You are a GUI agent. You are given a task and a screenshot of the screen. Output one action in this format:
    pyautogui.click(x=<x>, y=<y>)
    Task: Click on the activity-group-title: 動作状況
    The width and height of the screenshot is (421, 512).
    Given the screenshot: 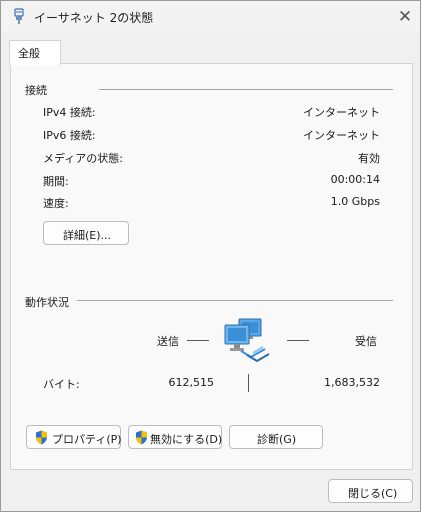 What is the action you would take?
    pyautogui.click(x=47, y=302)
    